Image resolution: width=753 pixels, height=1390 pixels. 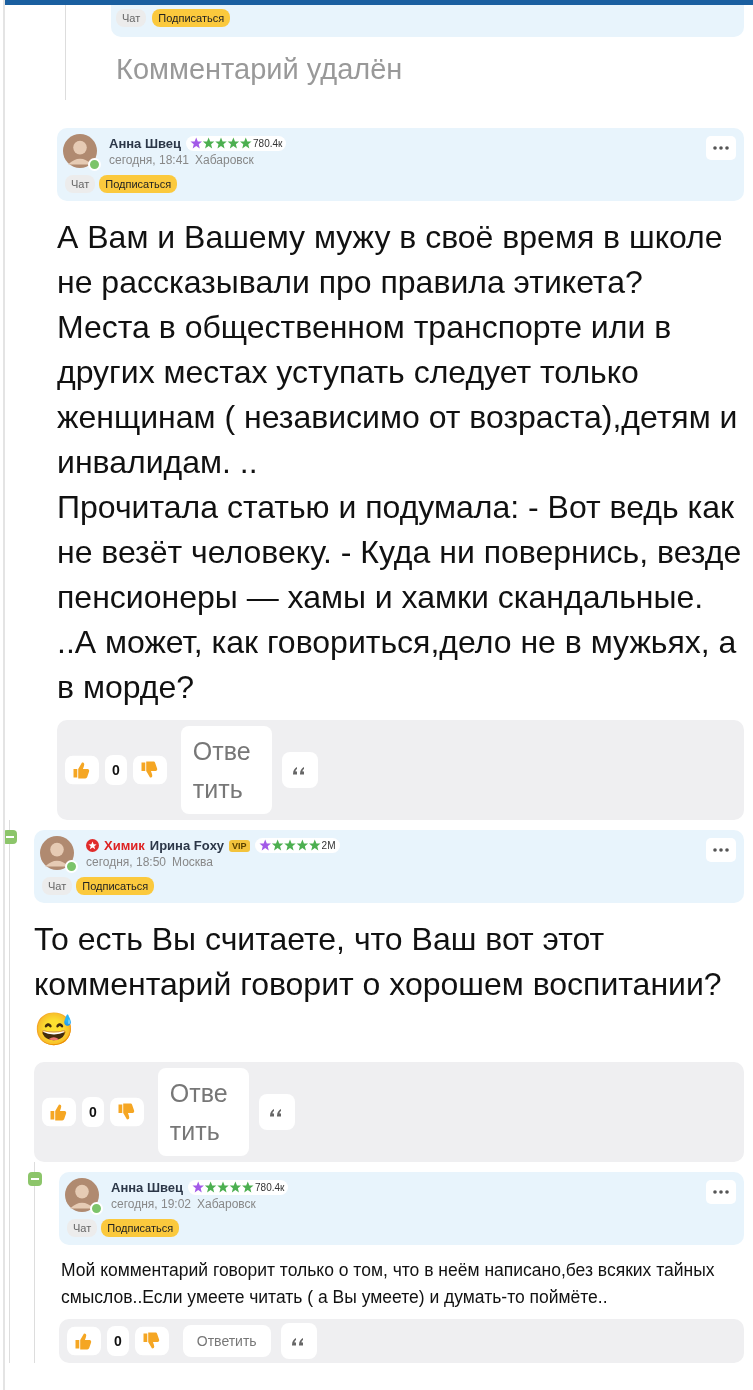 I want to click on rating-value: 2M, so click(x=328, y=845).